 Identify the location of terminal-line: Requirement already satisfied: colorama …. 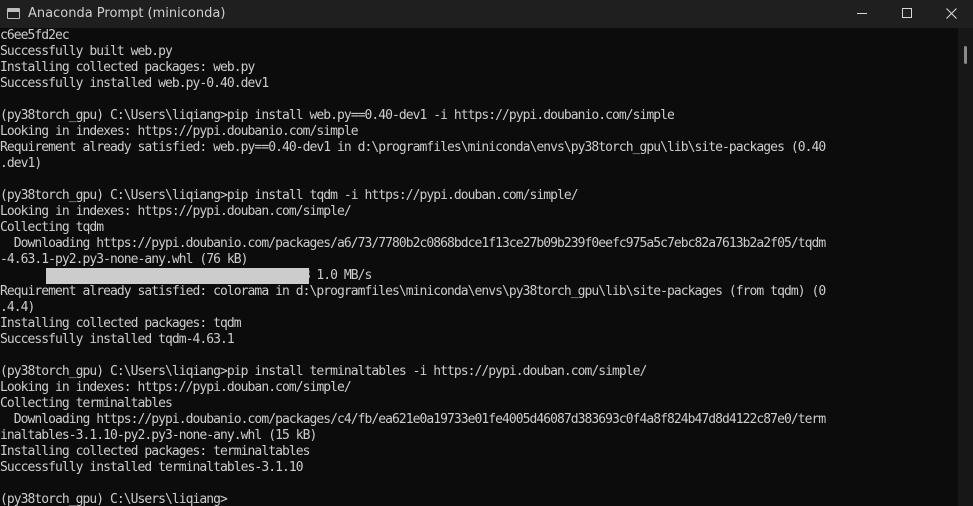
(413, 291).